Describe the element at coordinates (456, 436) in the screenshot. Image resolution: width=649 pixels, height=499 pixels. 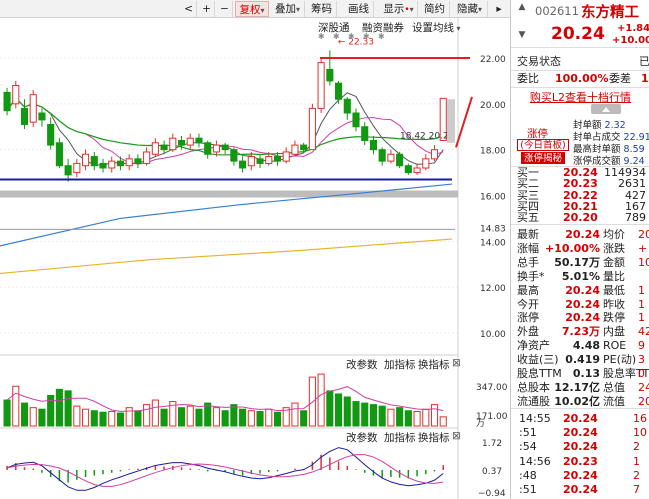
I see `macd-close-icon: ⊠` at that location.